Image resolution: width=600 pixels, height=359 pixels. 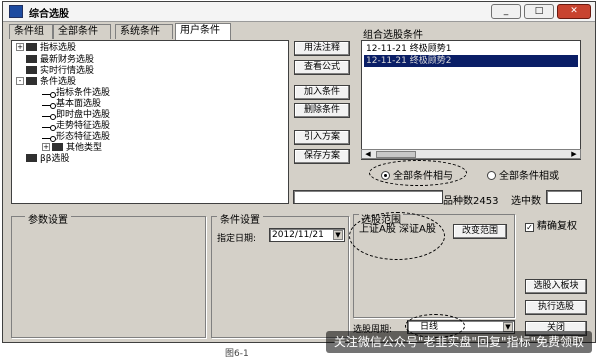 I want to click on scroll-thumb, so click(x=396, y=154).